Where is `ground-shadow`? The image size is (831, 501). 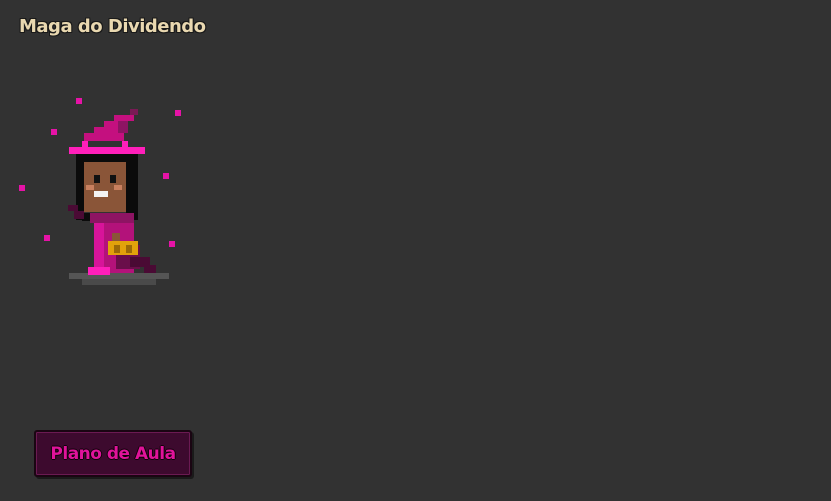
ground-shadow is located at coordinates (119, 279).